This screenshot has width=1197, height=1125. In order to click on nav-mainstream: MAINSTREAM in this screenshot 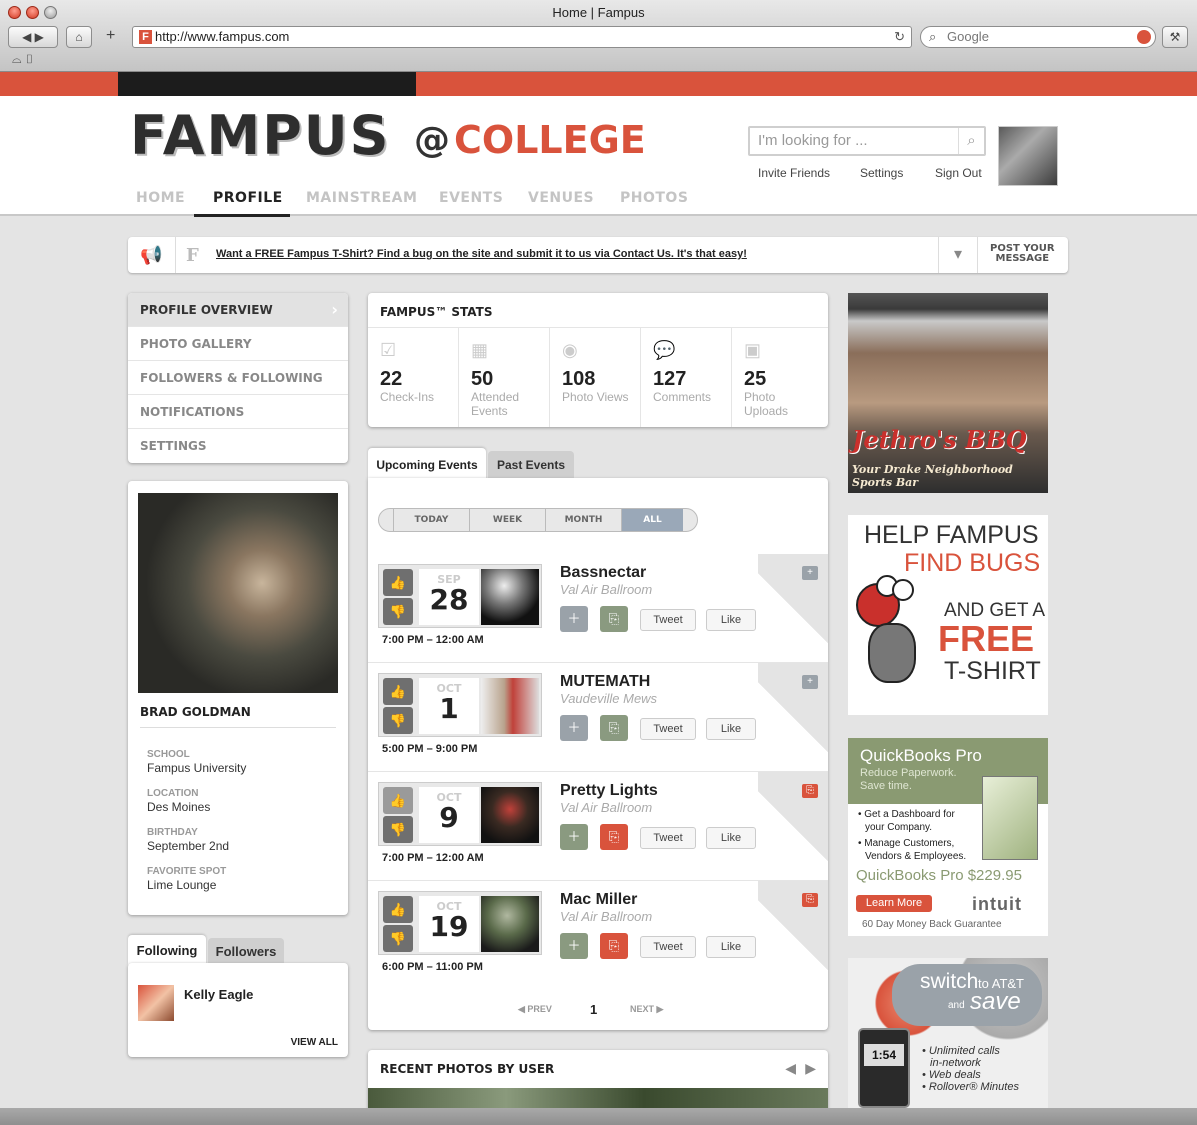, I will do `click(361, 198)`.